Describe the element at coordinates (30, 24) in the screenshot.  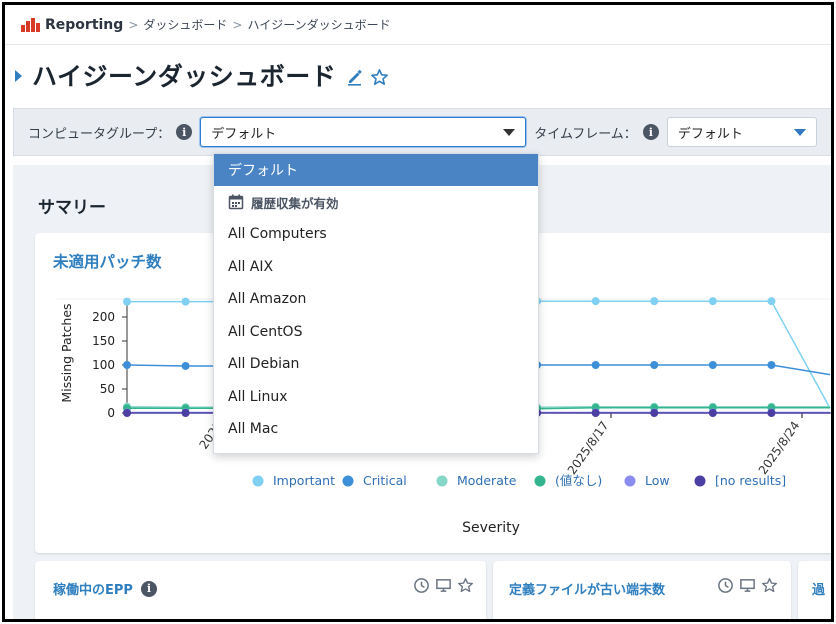
I see `reporting-logo-icon` at that location.